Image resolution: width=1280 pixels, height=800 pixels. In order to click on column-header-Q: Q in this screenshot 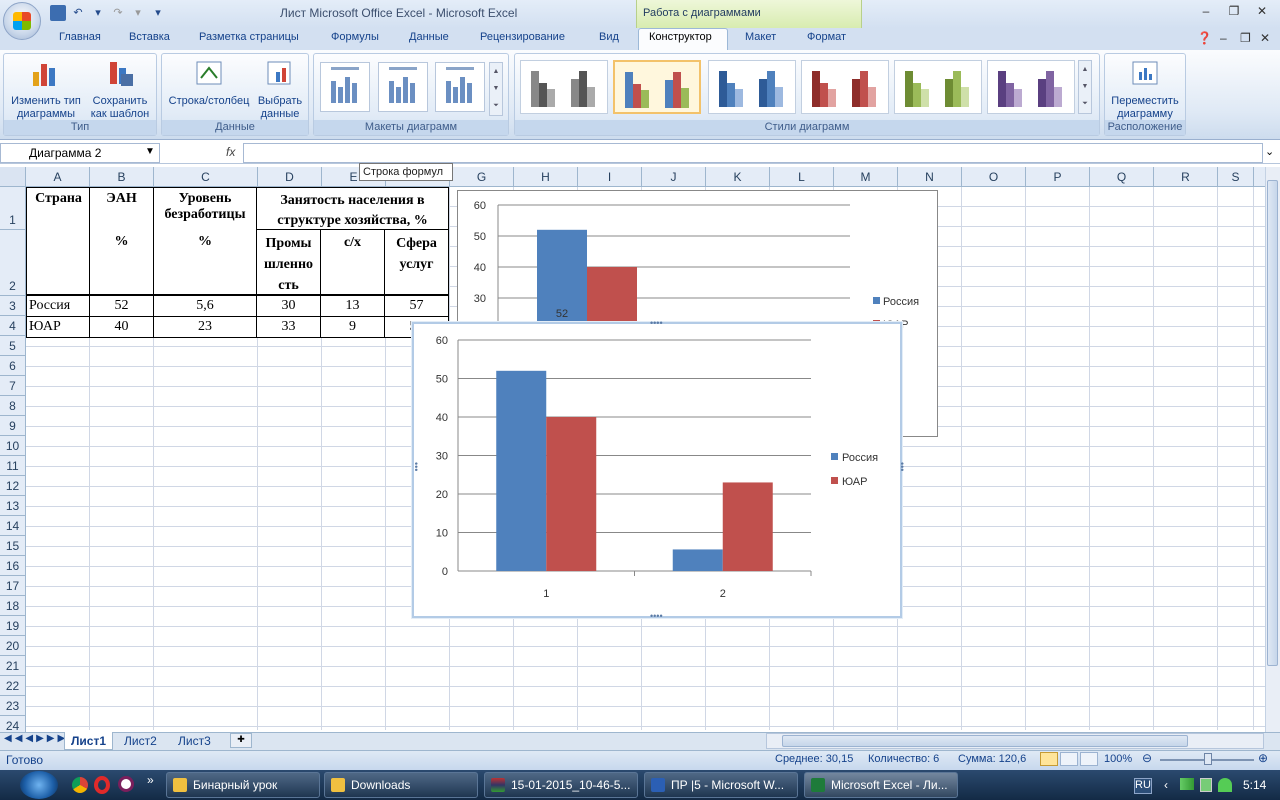, I will do `click(1122, 177)`.